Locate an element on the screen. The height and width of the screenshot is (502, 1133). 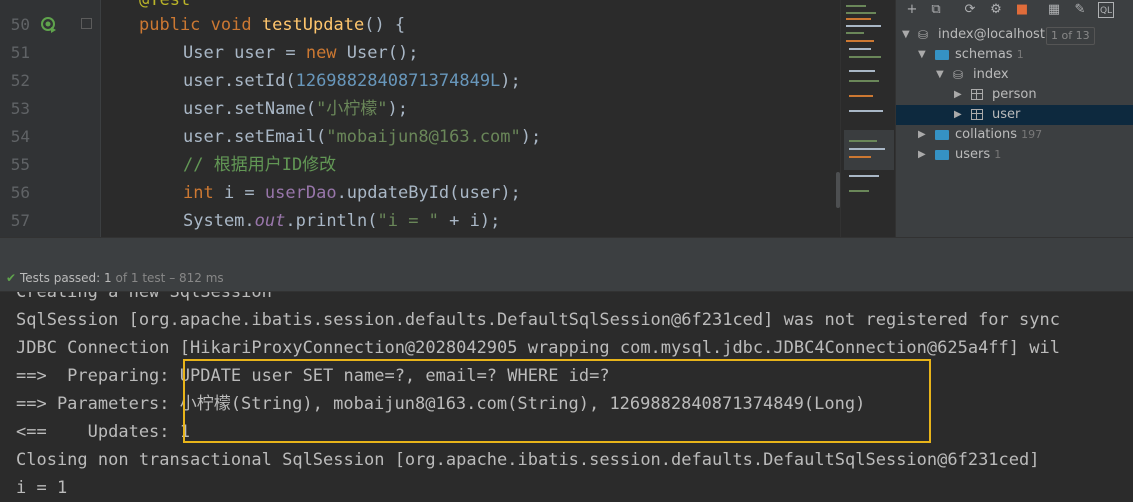
copy-icon: ⧉ is located at coordinates (936, 10).